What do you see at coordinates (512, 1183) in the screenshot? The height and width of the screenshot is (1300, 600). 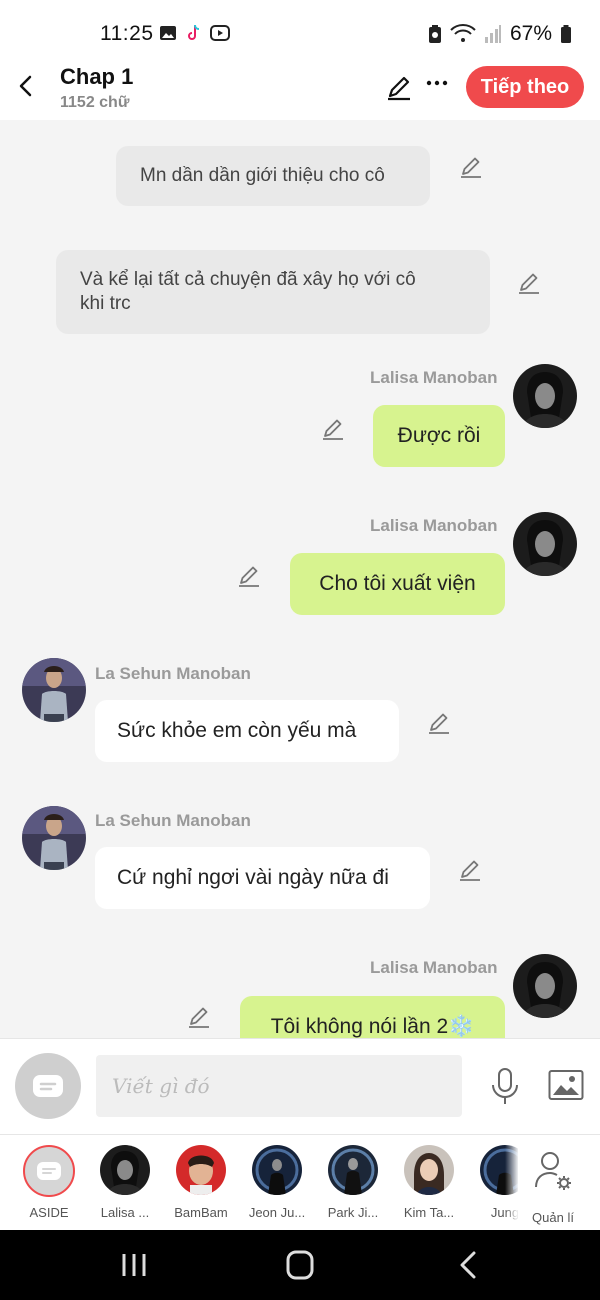 I see `strip-fade` at bounding box center [512, 1183].